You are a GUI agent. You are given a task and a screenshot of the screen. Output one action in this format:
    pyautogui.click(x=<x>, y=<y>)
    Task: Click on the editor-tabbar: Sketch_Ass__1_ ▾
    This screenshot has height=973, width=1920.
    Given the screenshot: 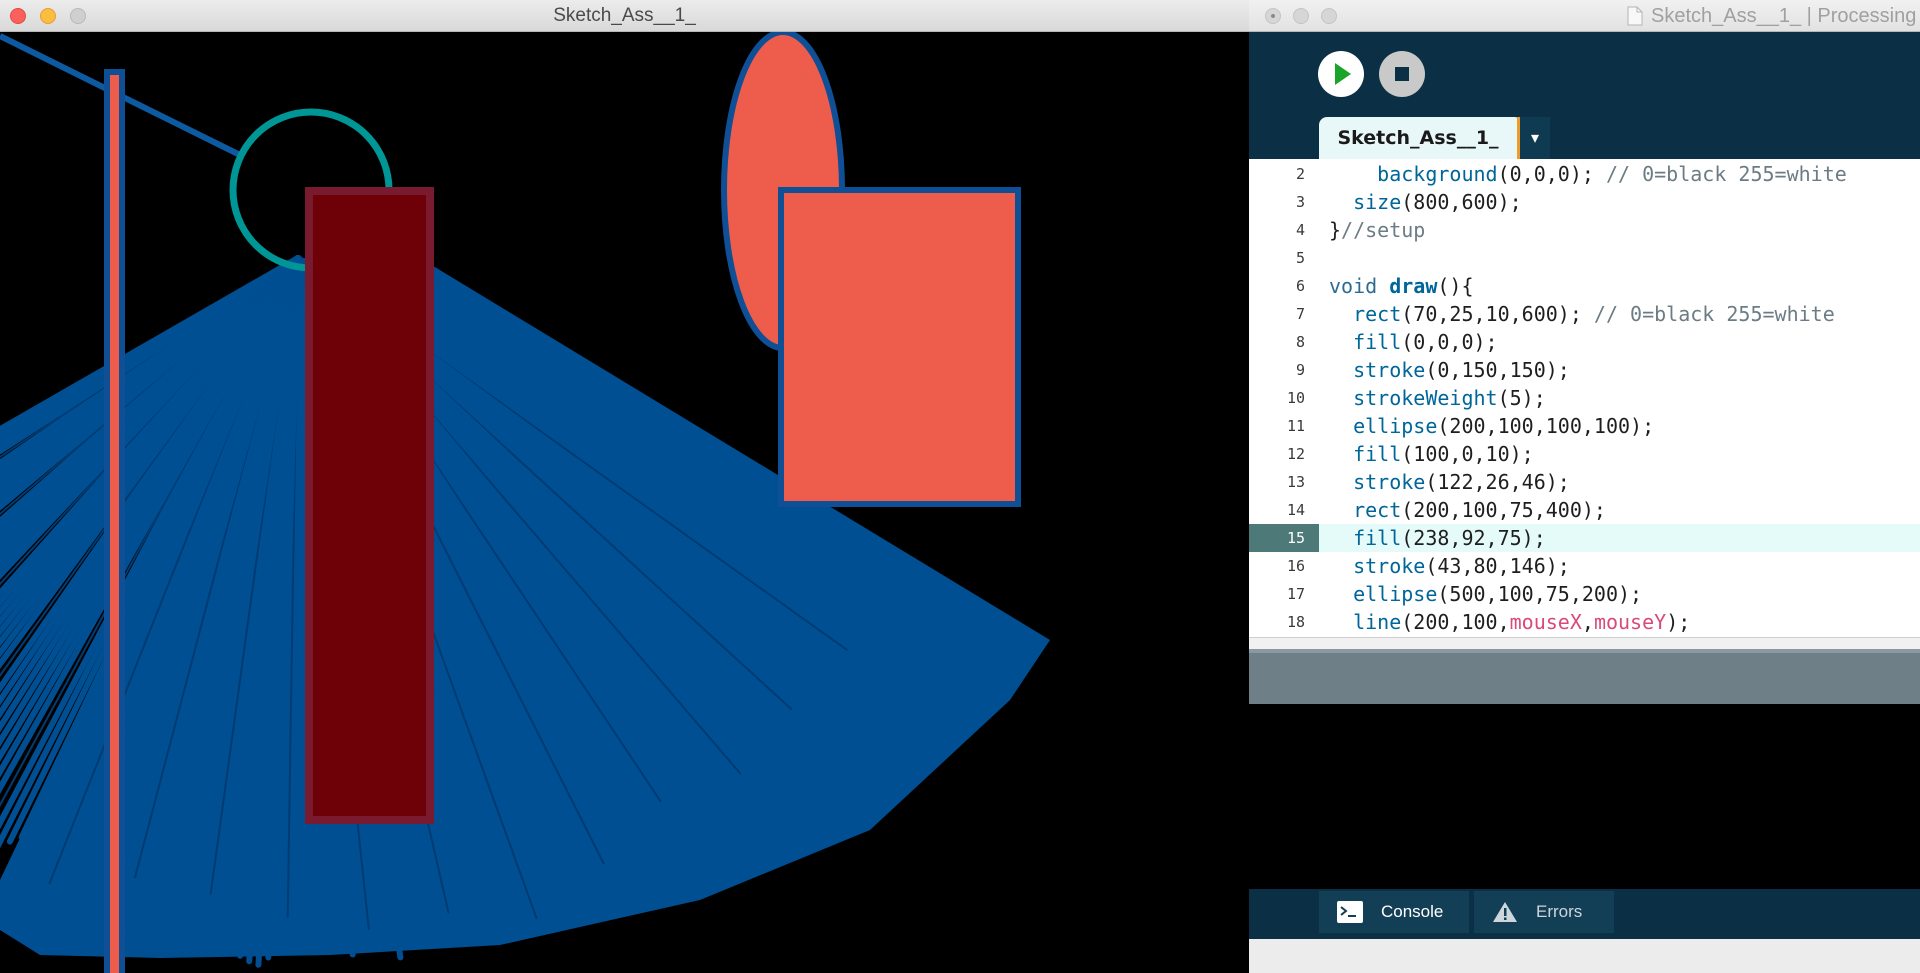 What is the action you would take?
    pyautogui.click(x=1584, y=138)
    